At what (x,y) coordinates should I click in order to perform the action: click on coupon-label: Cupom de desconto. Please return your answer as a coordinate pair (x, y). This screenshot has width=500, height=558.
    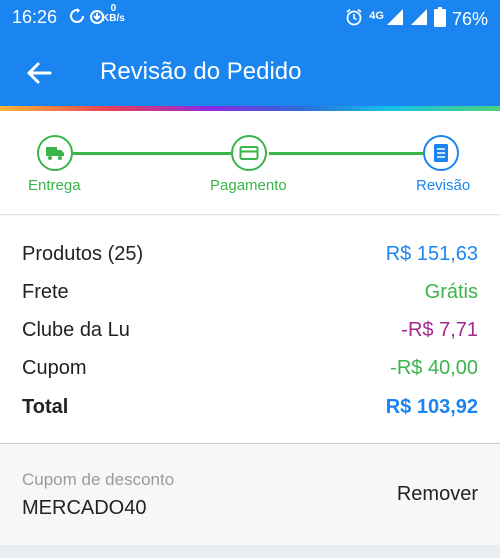
    Looking at the image, I should click on (98, 479).